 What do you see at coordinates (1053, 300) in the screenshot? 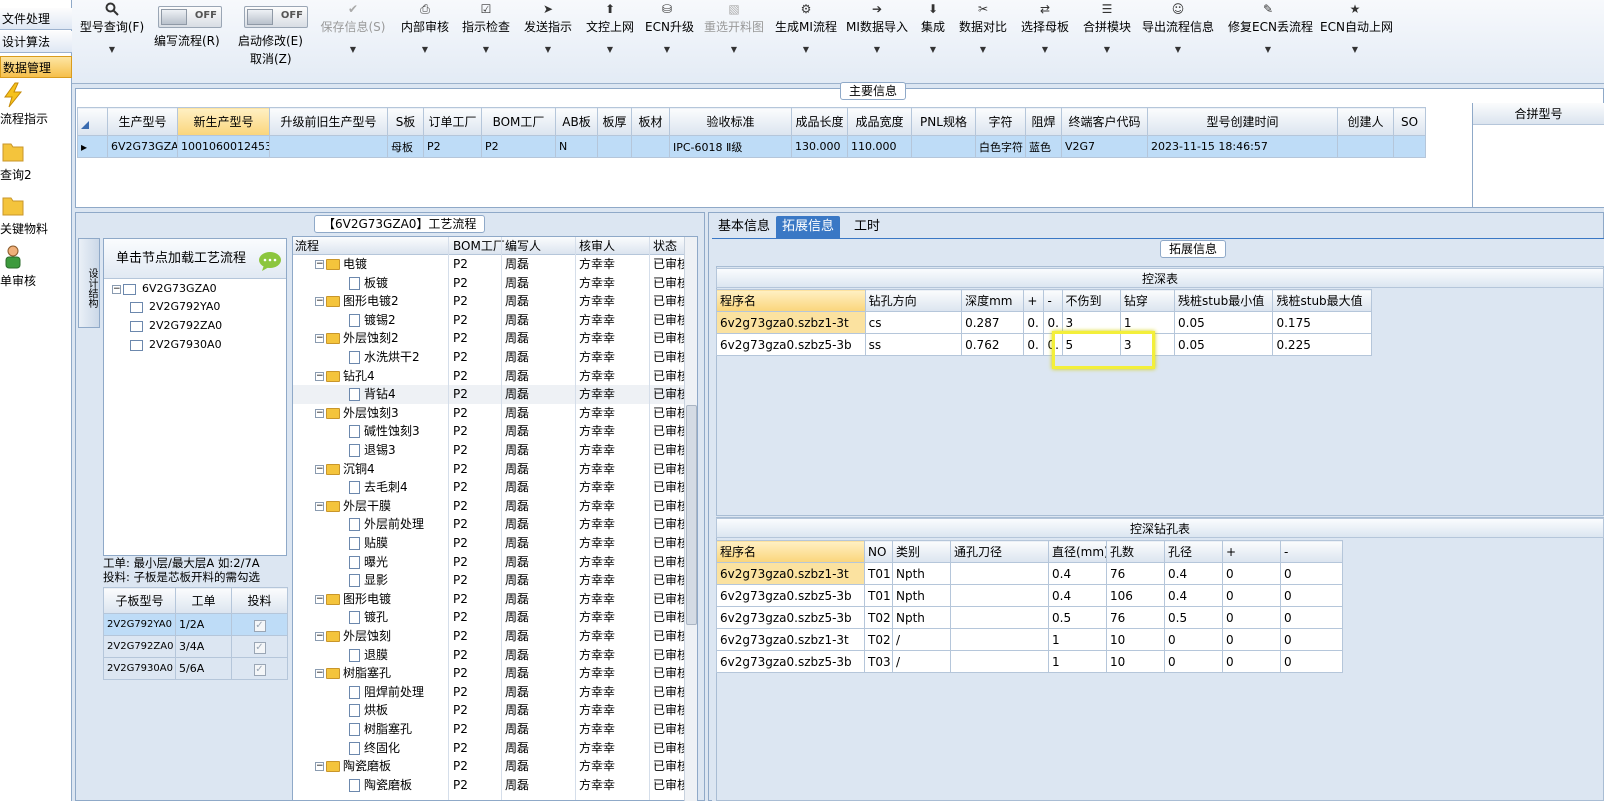
I see `column-header: -` at bounding box center [1053, 300].